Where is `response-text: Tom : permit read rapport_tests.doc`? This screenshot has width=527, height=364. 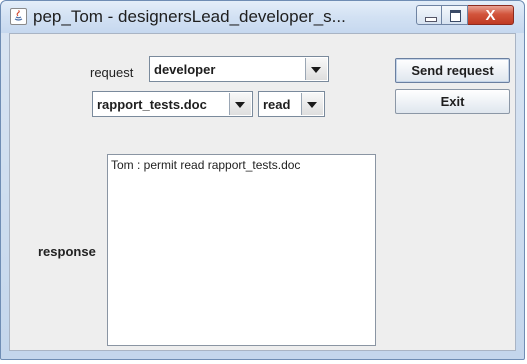 response-text: Tom : permit read rapport_tests.doc is located at coordinates (206, 165).